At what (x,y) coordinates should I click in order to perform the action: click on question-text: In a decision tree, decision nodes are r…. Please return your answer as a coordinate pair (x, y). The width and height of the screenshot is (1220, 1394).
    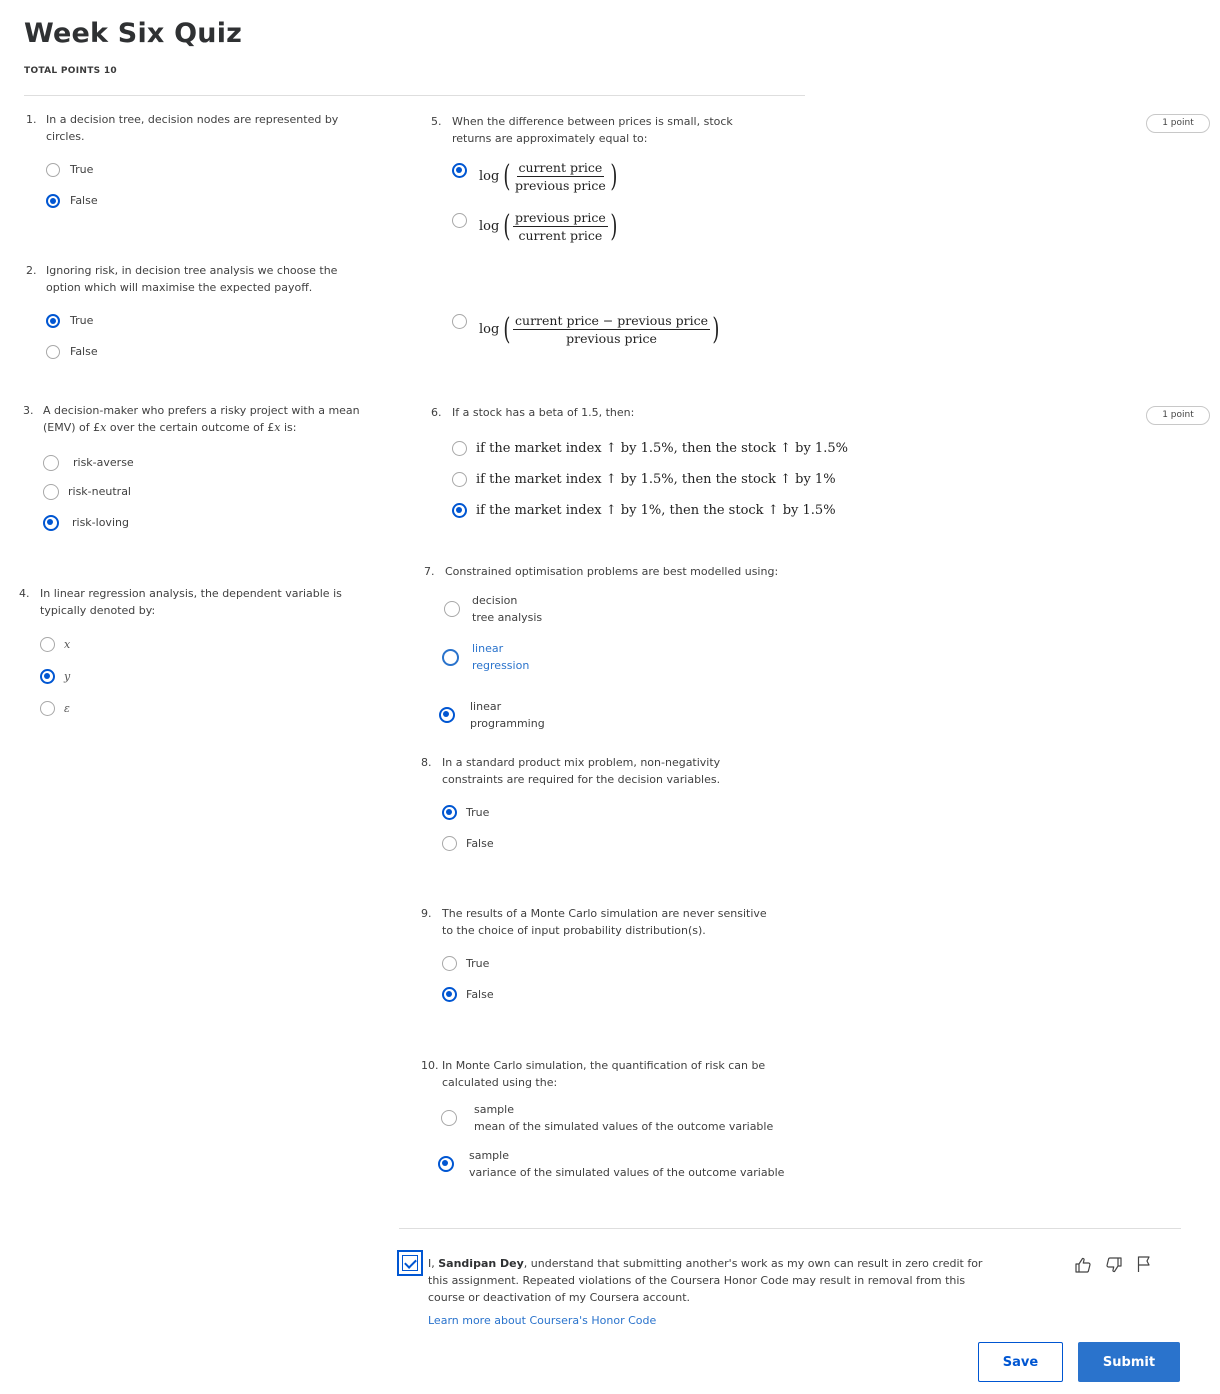
    Looking at the image, I should click on (192, 128).